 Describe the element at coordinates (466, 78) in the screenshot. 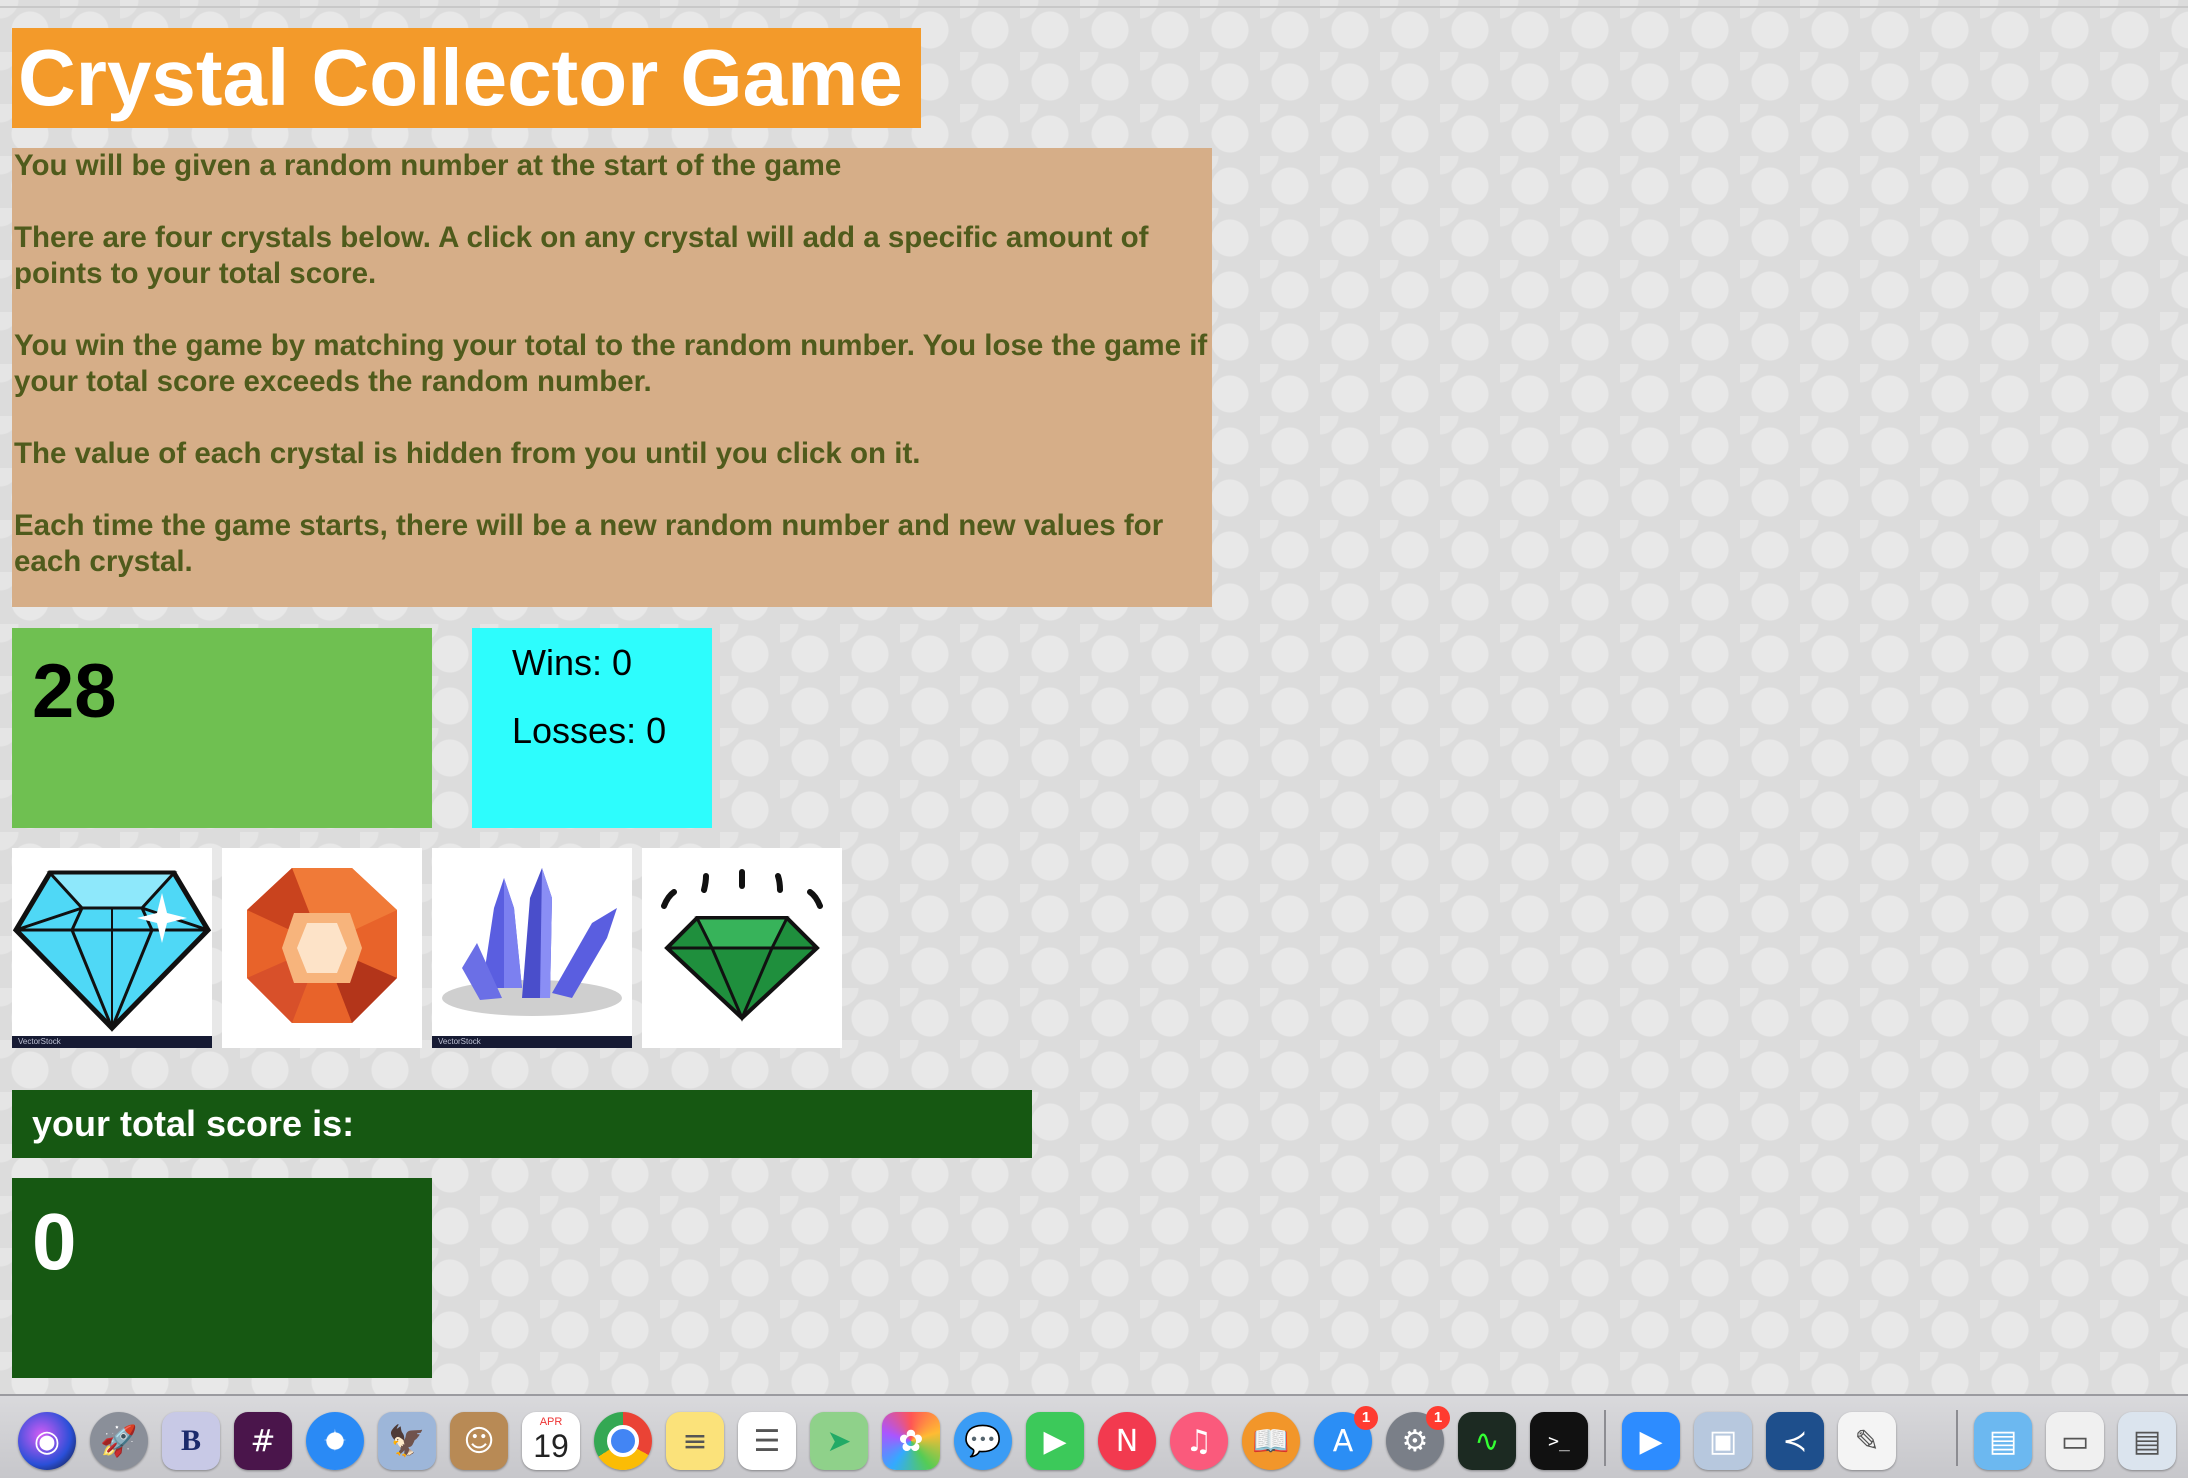

I see `page-title: Crystal Collector Game` at that location.